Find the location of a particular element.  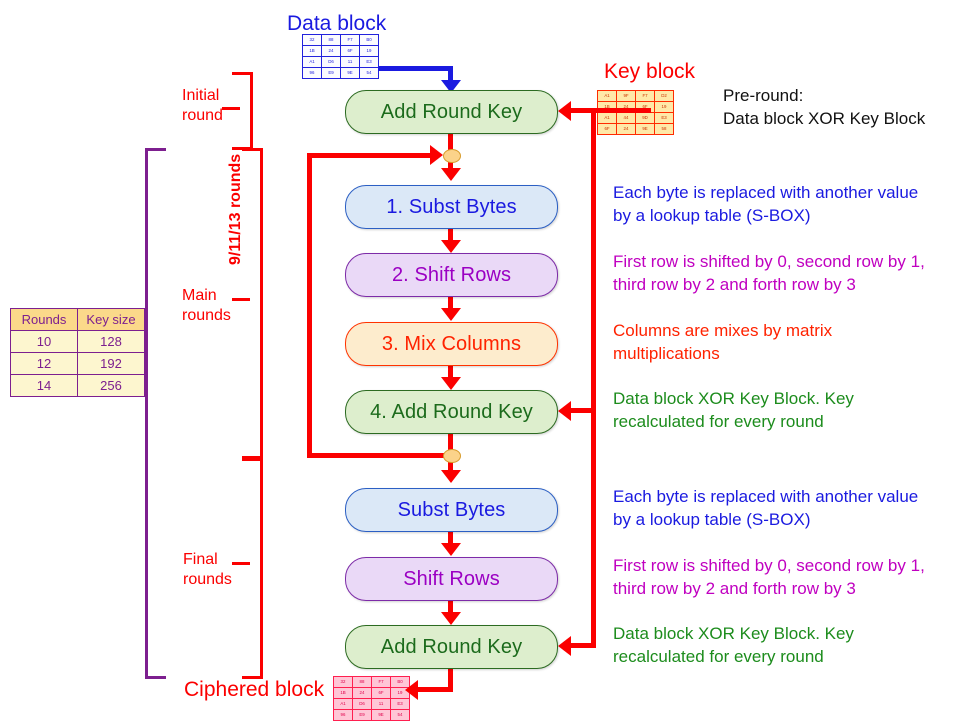

rounds-table-row: 14 256 is located at coordinates (77, 385).